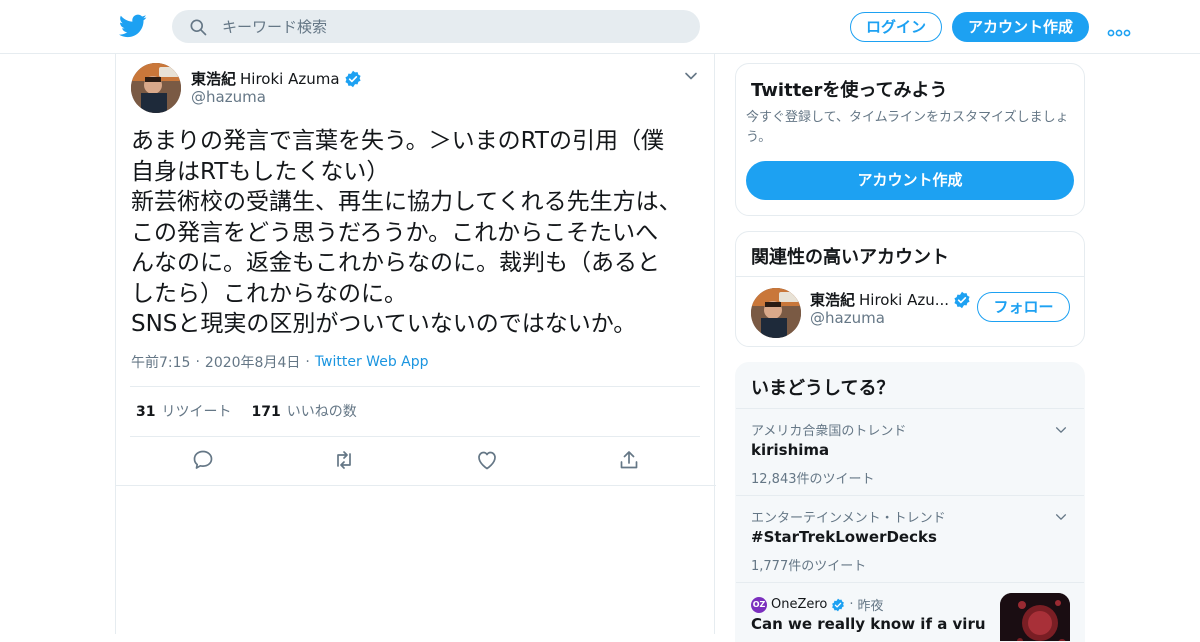 The height and width of the screenshot is (642, 1200). I want to click on author-name: 東浩紀 Hiroki Azuma, so click(276, 78).